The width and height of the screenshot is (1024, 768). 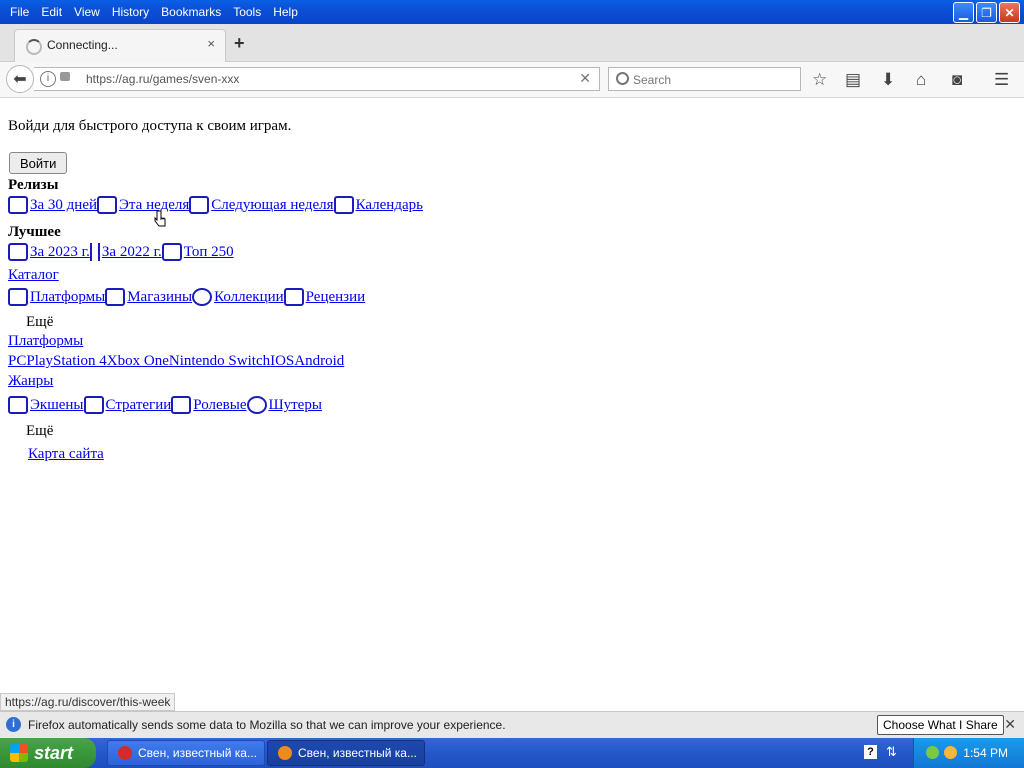 What do you see at coordinates (247, 12) in the screenshot?
I see `menu-tools: Tools` at bounding box center [247, 12].